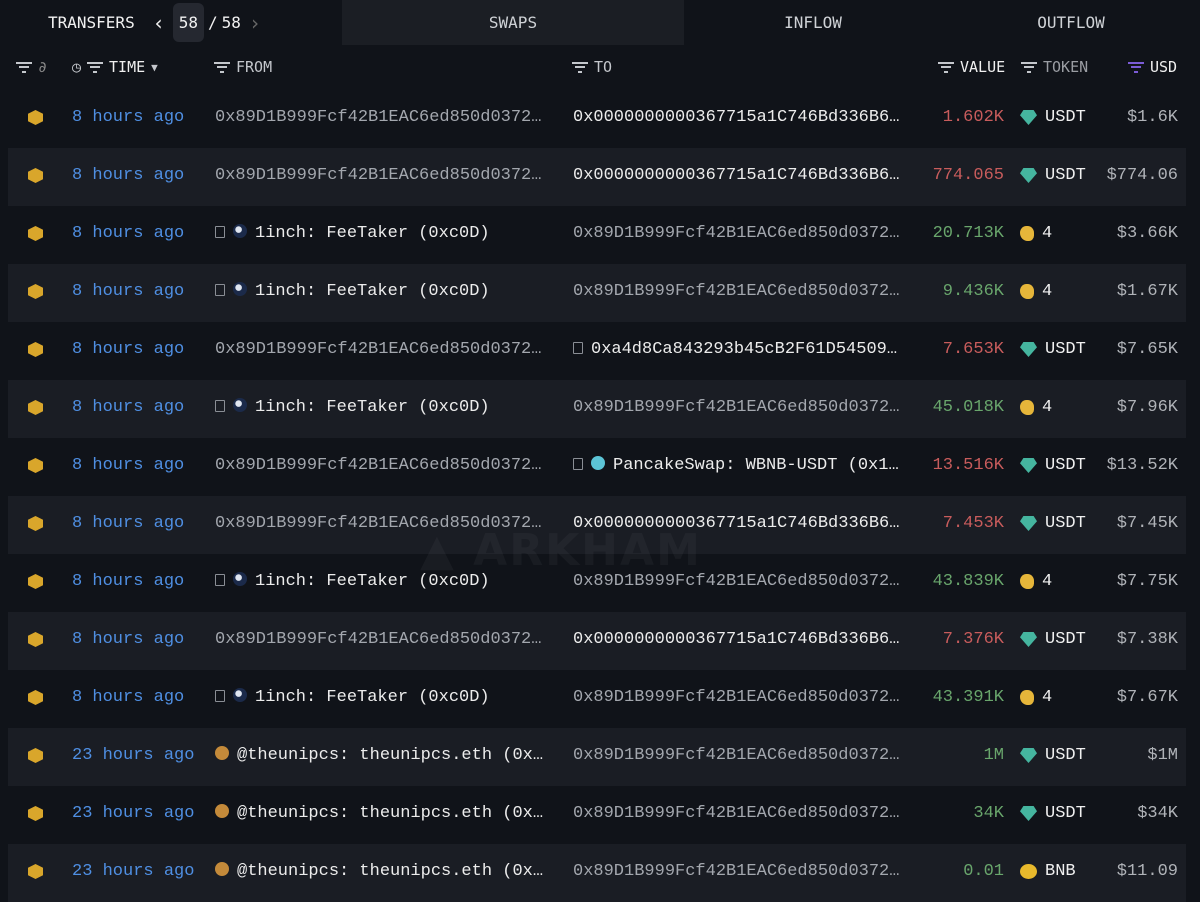 Image resolution: width=1200 pixels, height=902 pixels. I want to click on to-column-header: TO, so click(592, 67).